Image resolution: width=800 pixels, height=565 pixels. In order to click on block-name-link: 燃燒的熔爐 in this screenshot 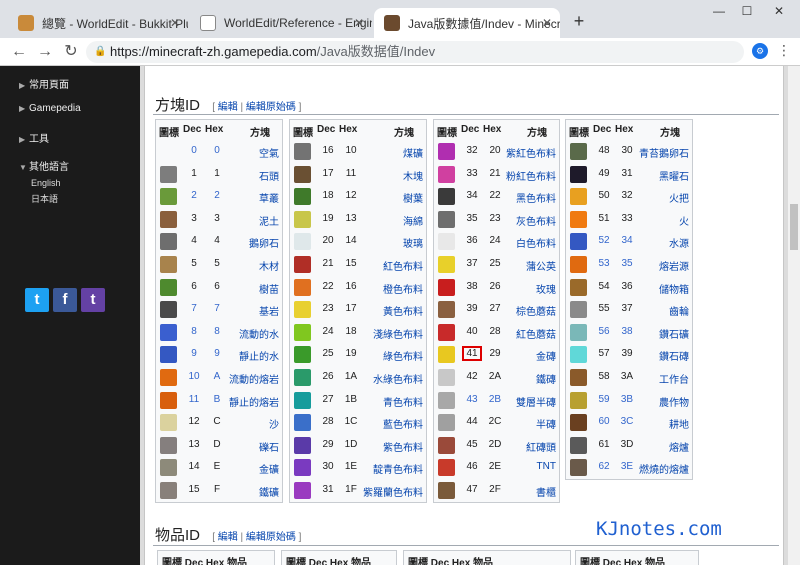, I will do `click(664, 468)`.